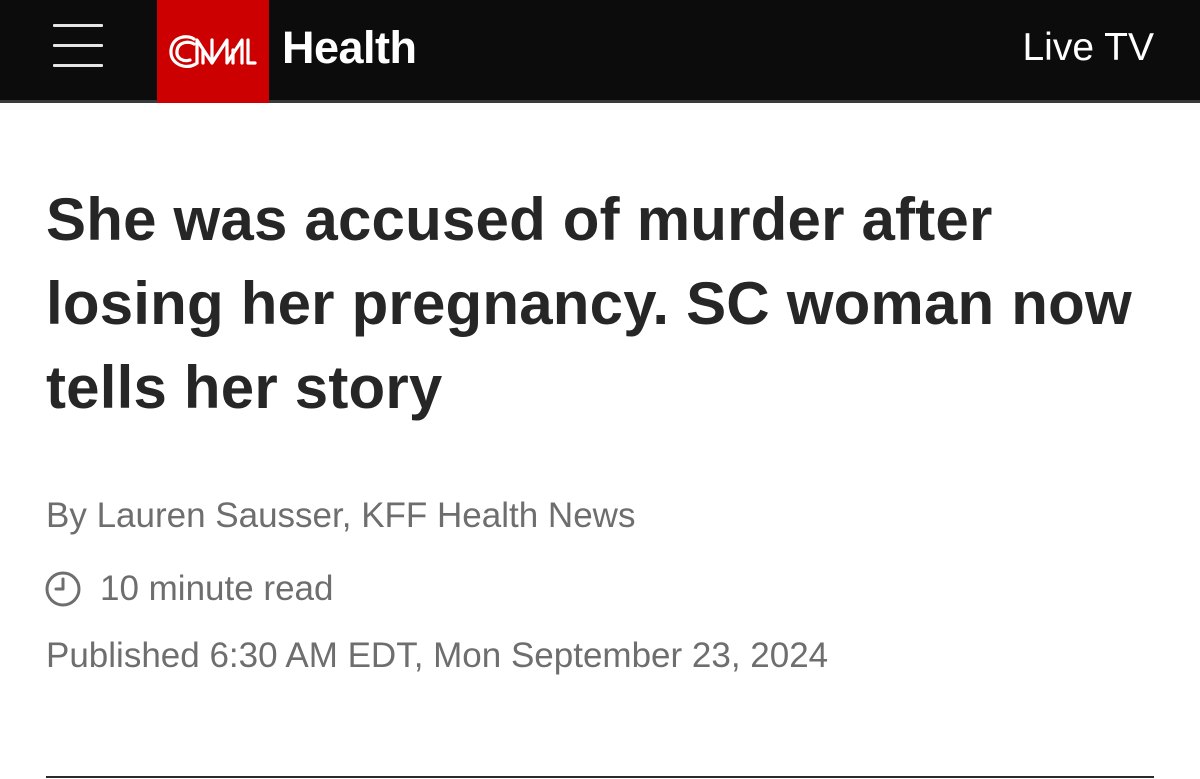  I want to click on clock-icon, so click(63, 589).